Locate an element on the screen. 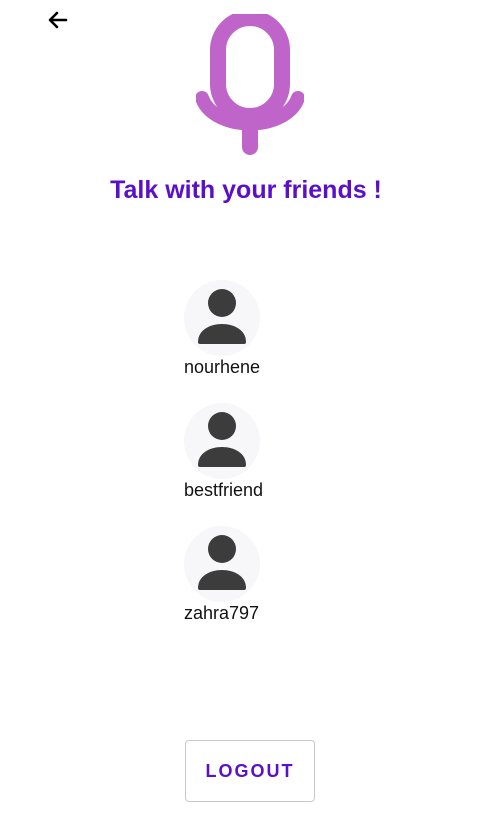 The height and width of the screenshot is (813, 492). friend-item-bestfriend: bestfriend is located at coordinates (234, 464).